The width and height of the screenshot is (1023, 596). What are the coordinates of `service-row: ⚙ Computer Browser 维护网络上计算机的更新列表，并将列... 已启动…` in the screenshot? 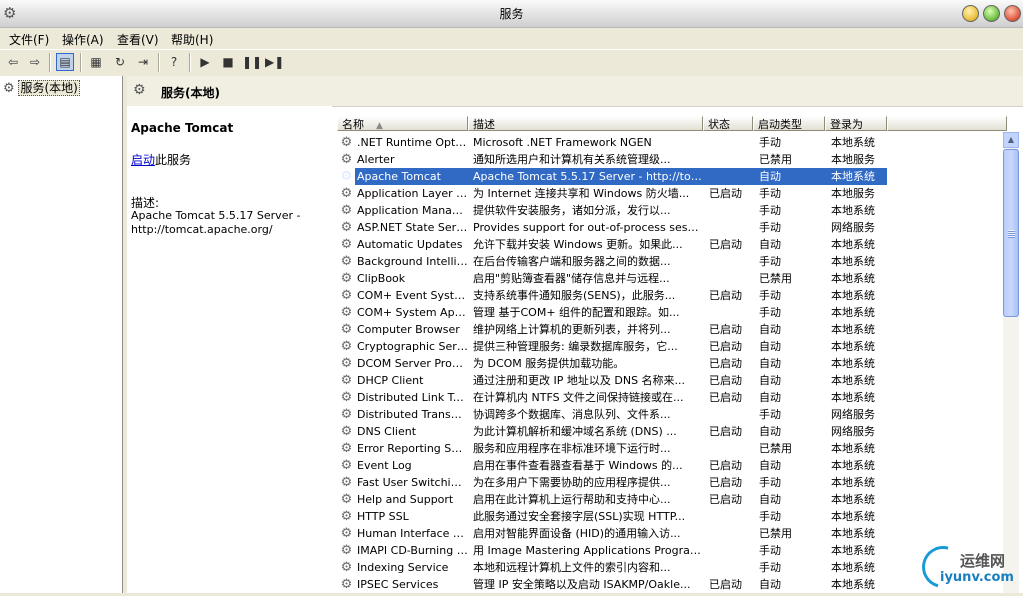 It's located at (672, 329).